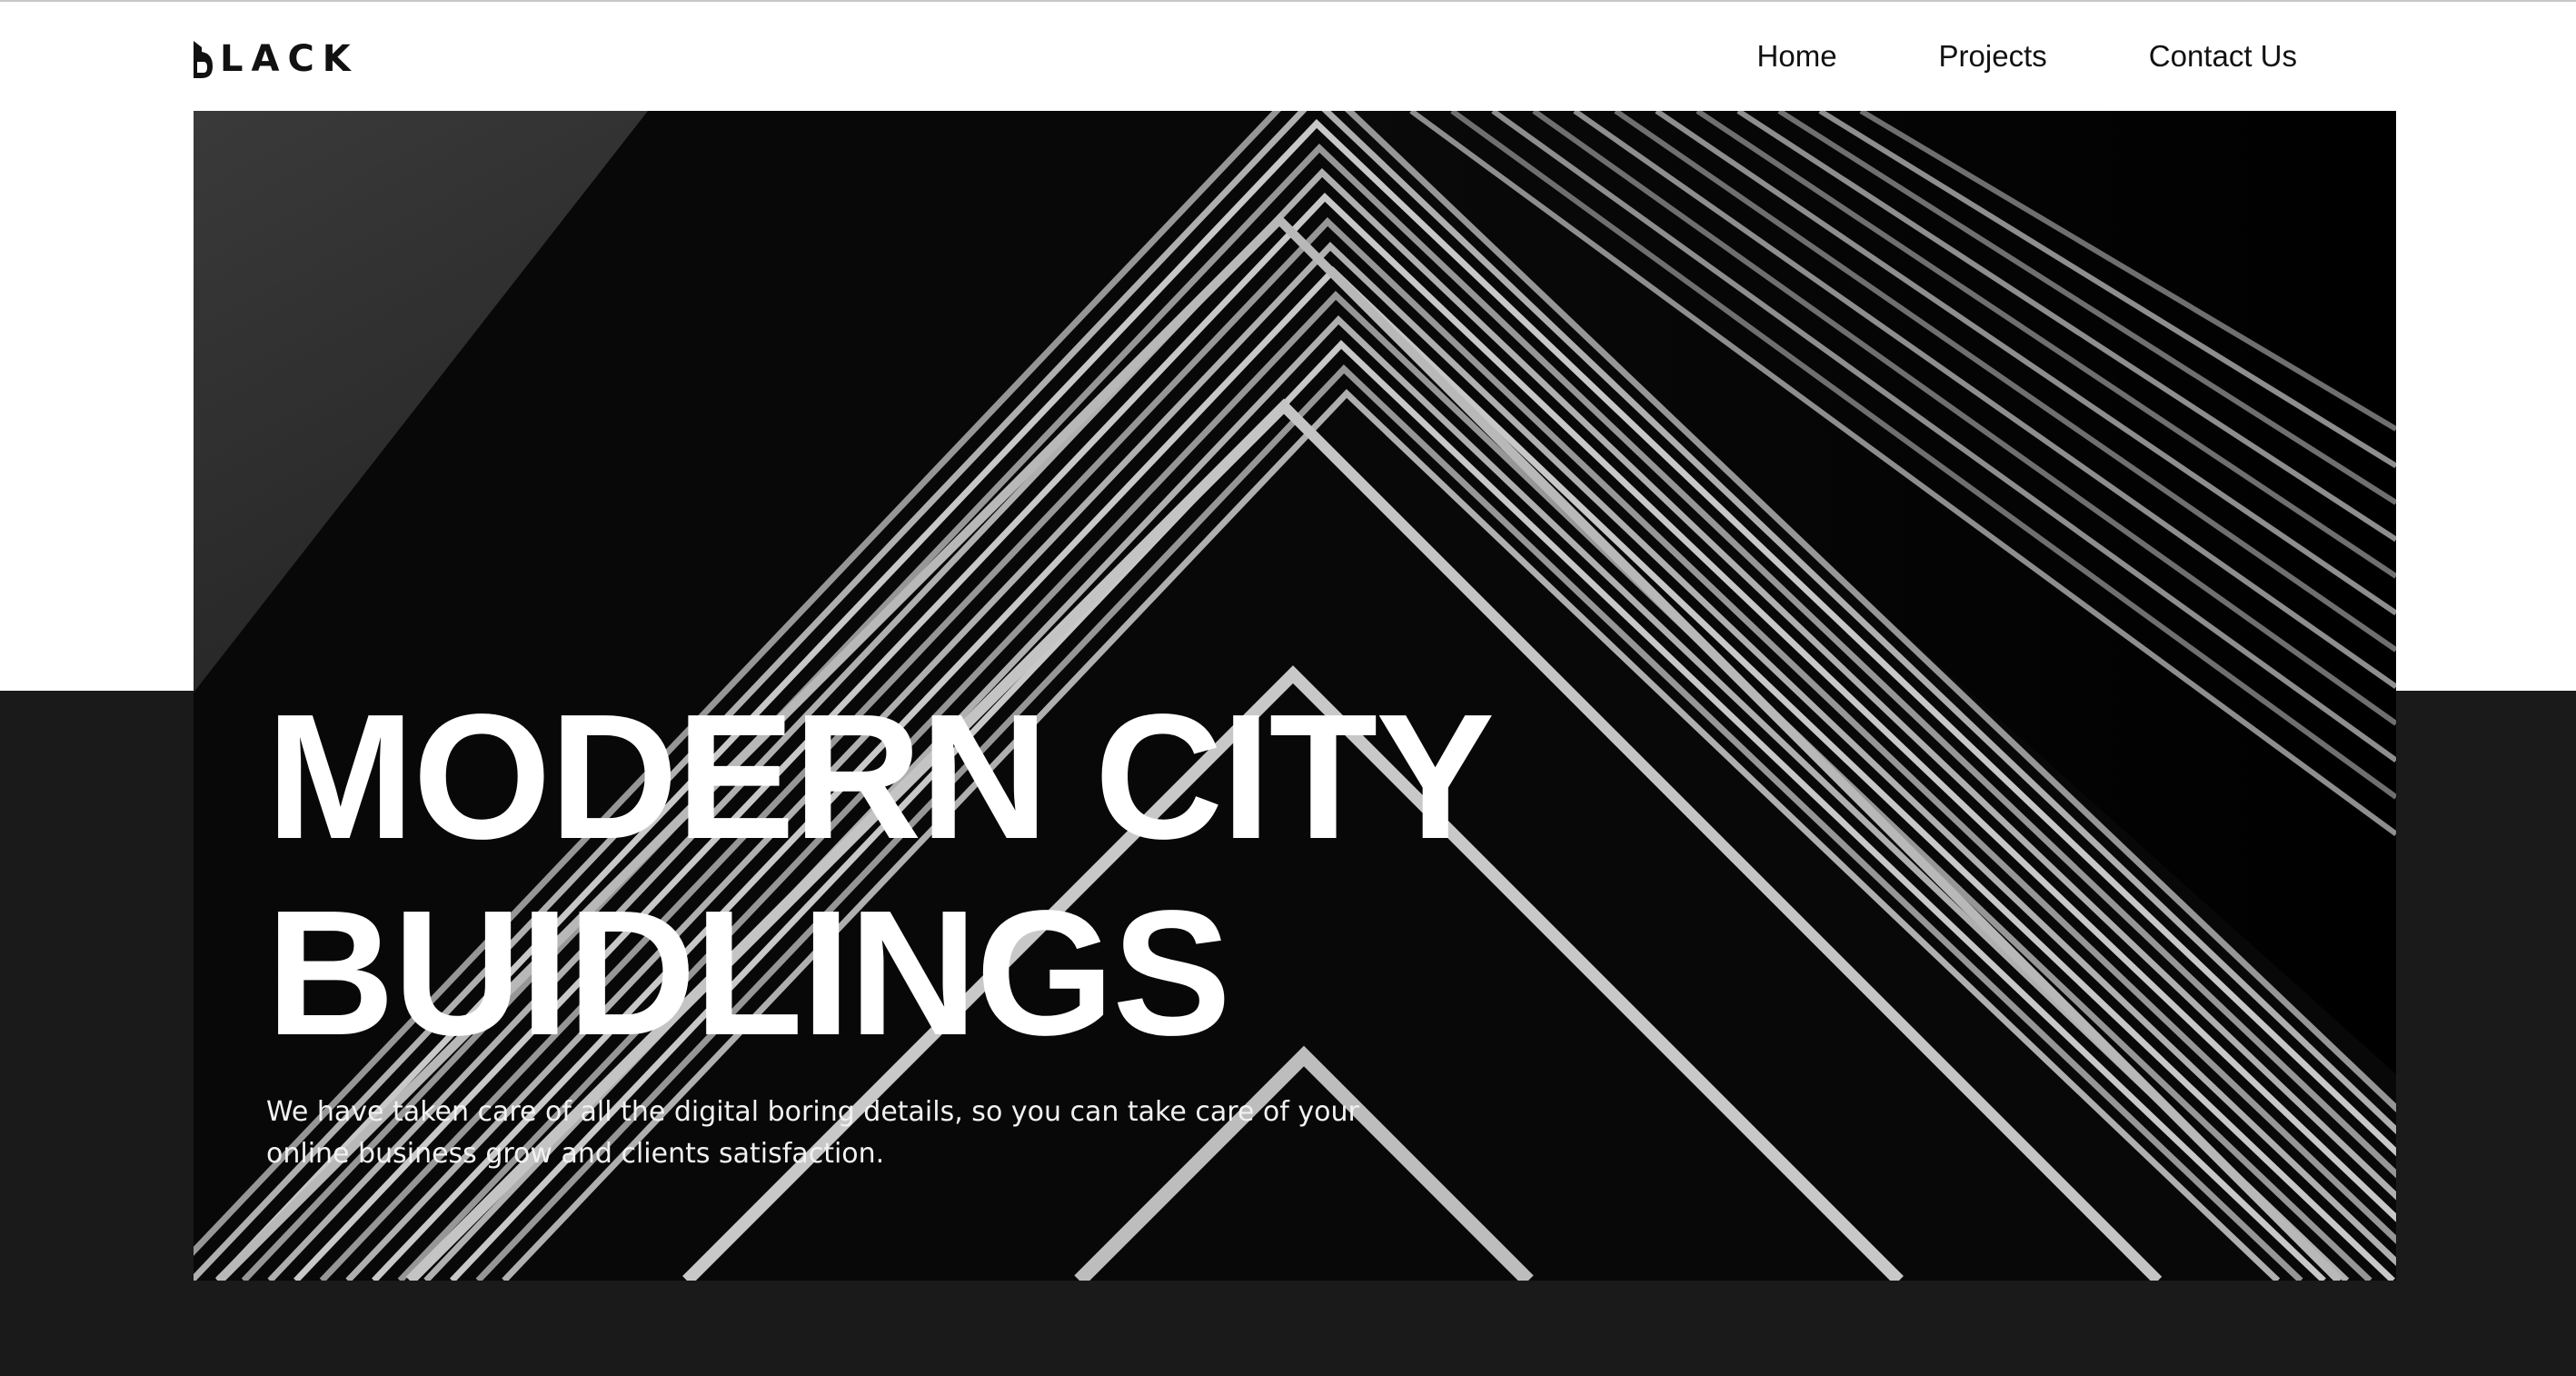 The image size is (2576, 1376). I want to click on hero-title: MODERN CITY BUIDLINGS, so click(902, 876).